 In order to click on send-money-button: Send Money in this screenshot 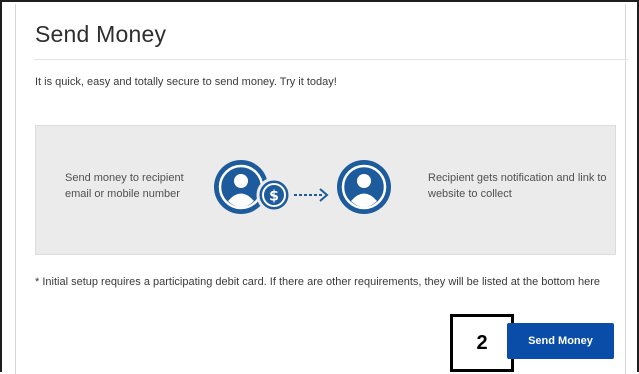, I will do `click(560, 341)`.